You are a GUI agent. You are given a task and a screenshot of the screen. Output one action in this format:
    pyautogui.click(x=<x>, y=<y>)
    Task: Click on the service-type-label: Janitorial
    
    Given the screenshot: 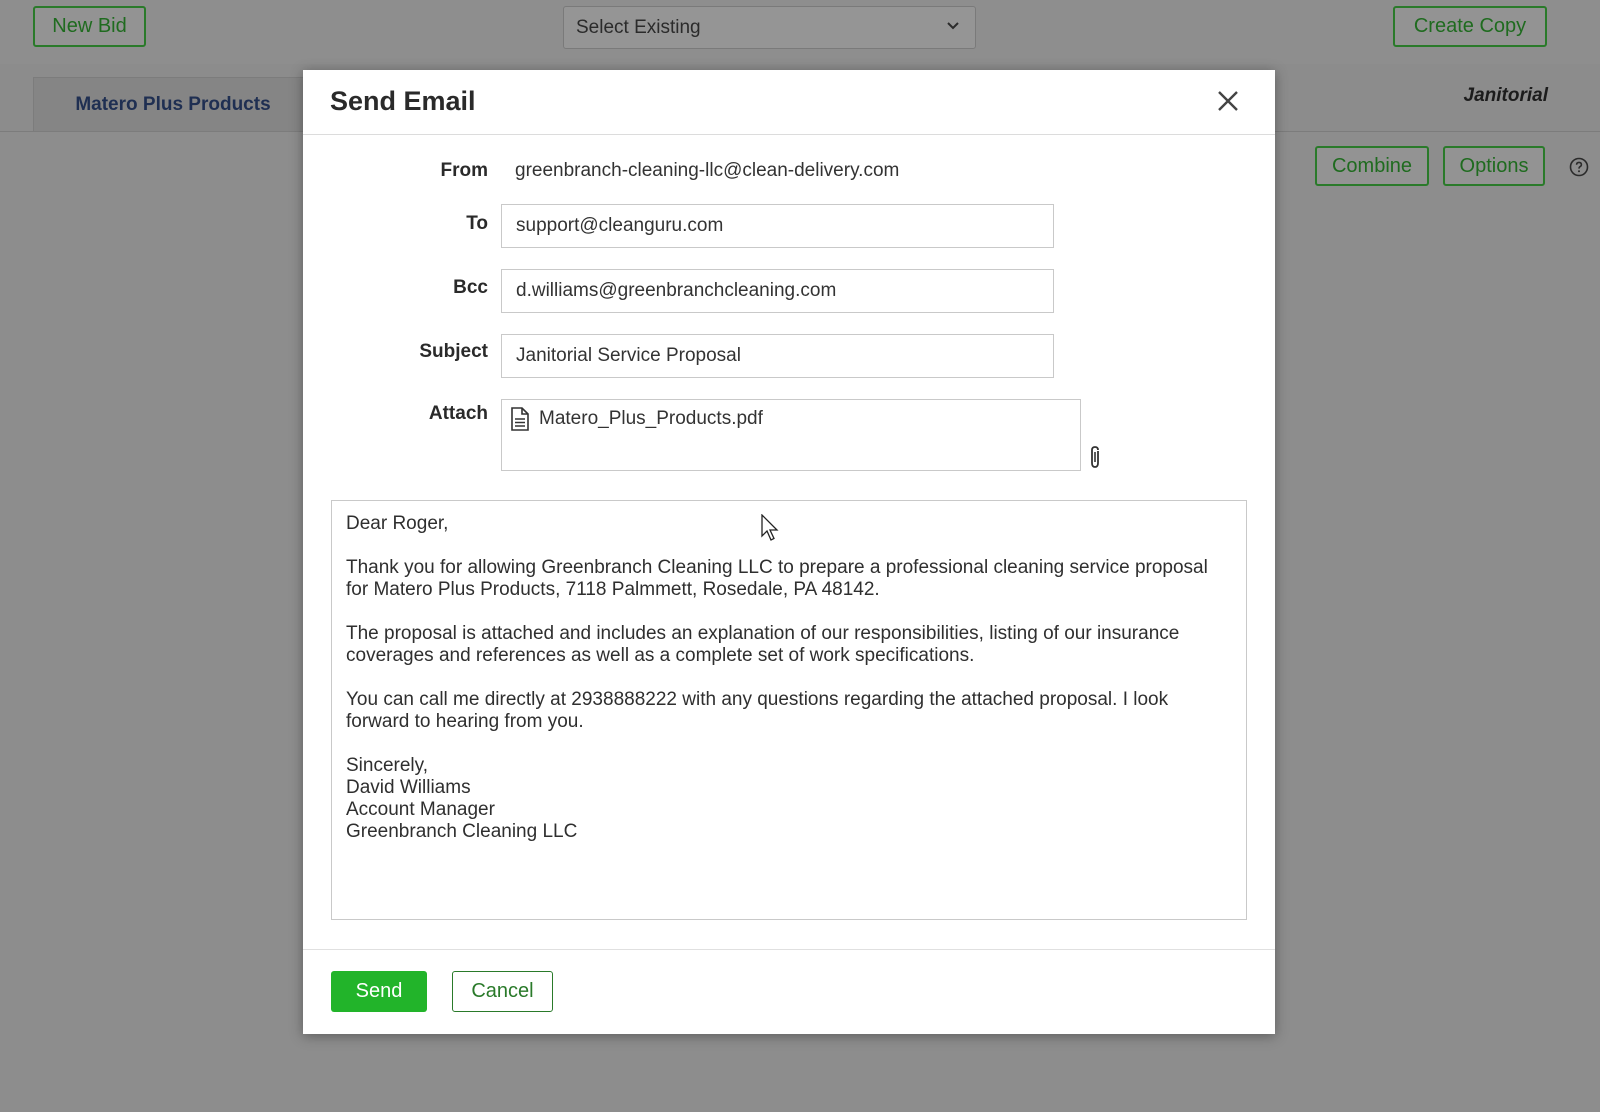 What is the action you would take?
    pyautogui.click(x=1505, y=95)
    